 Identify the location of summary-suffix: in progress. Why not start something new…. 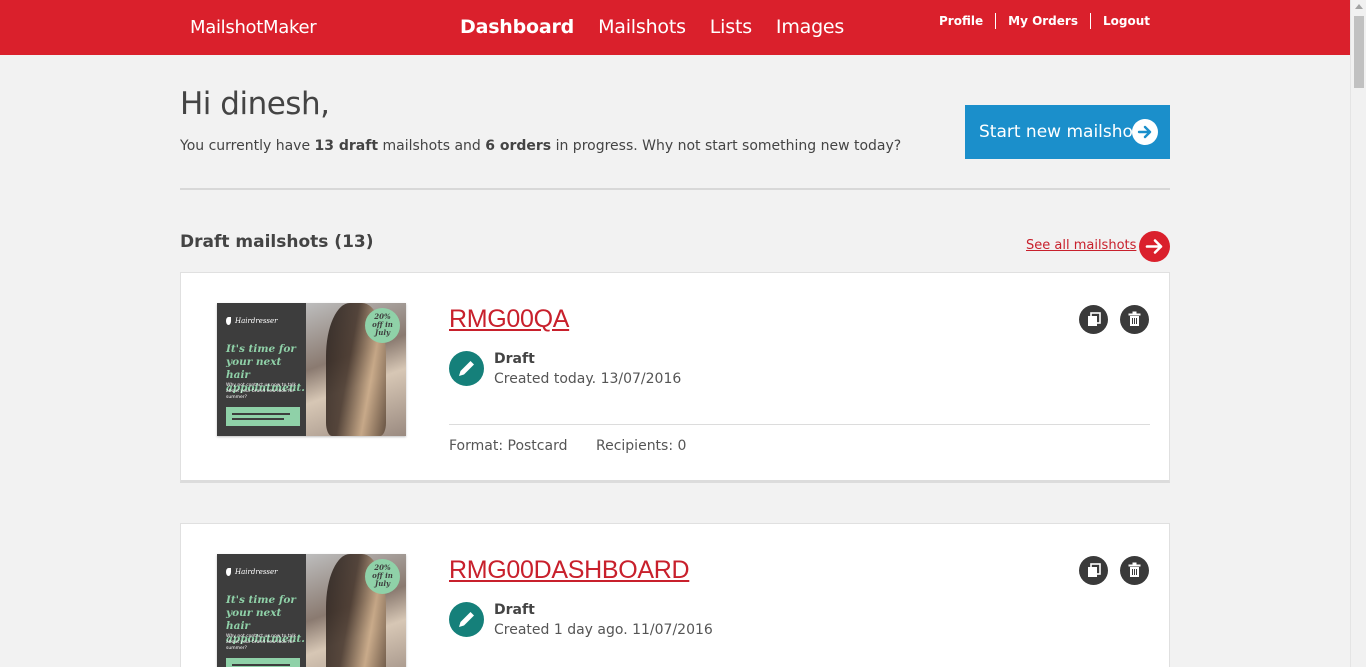
(726, 146).